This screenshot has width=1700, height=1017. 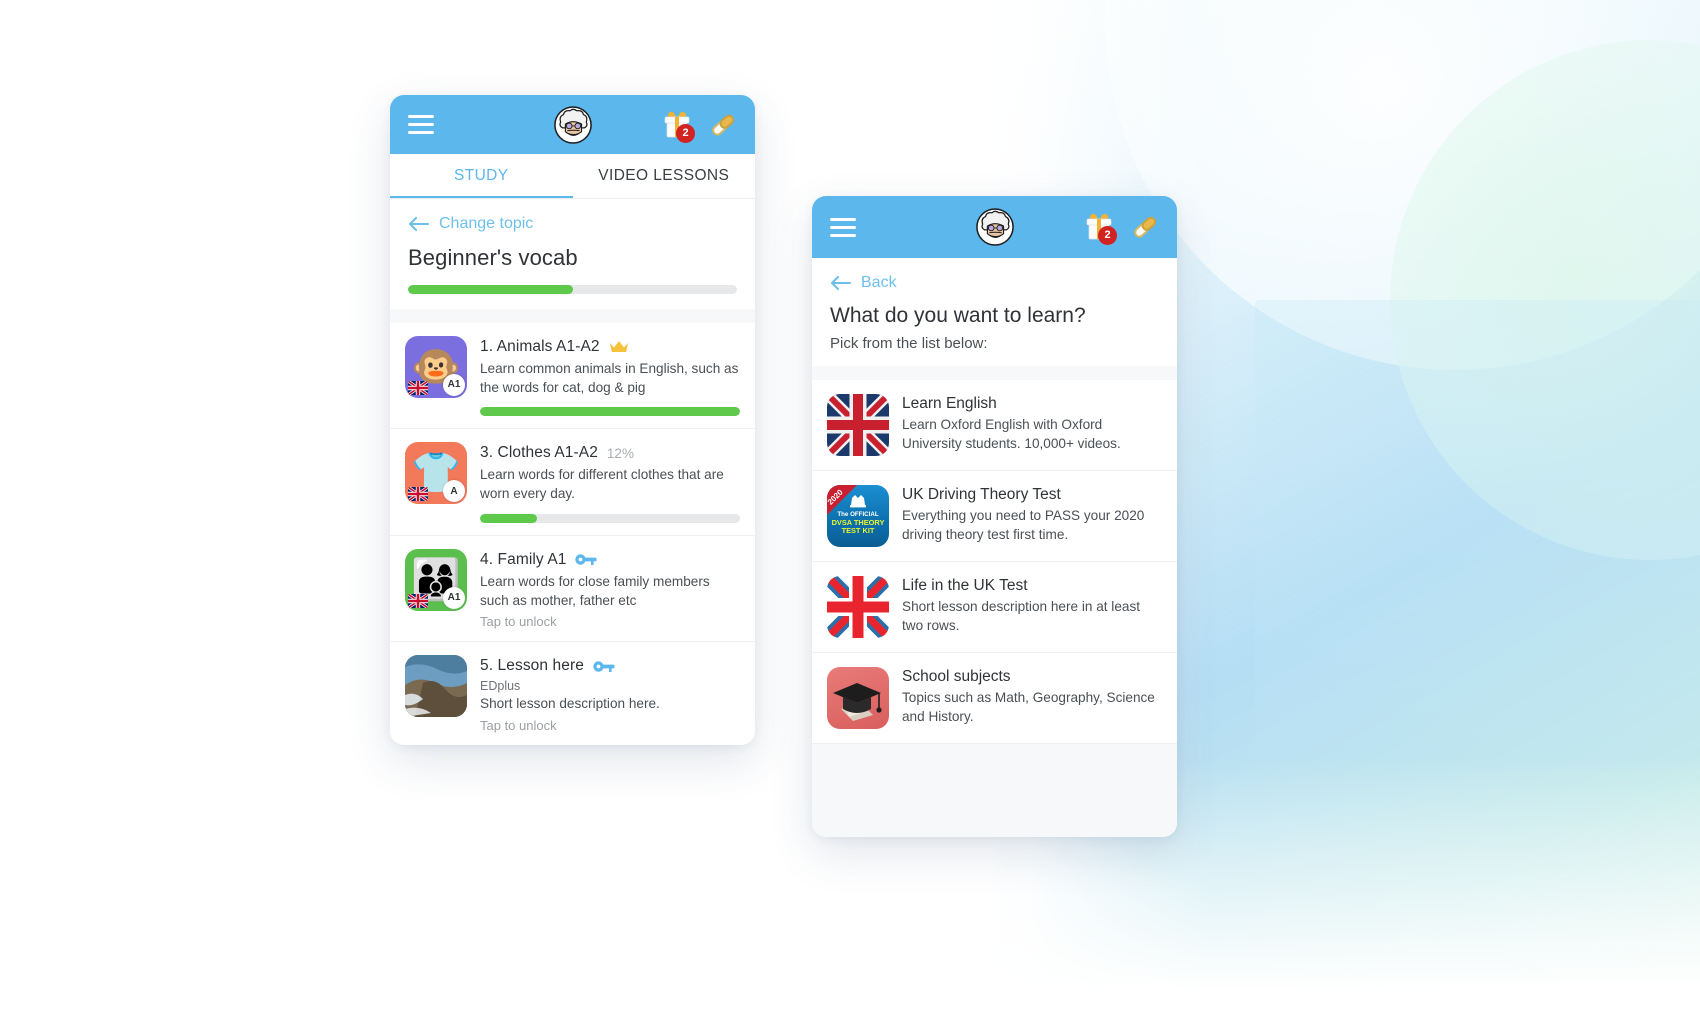 What do you see at coordinates (532, 666) in the screenshot?
I see `lesson-title: 5. Lesson here` at bounding box center [532, 666].